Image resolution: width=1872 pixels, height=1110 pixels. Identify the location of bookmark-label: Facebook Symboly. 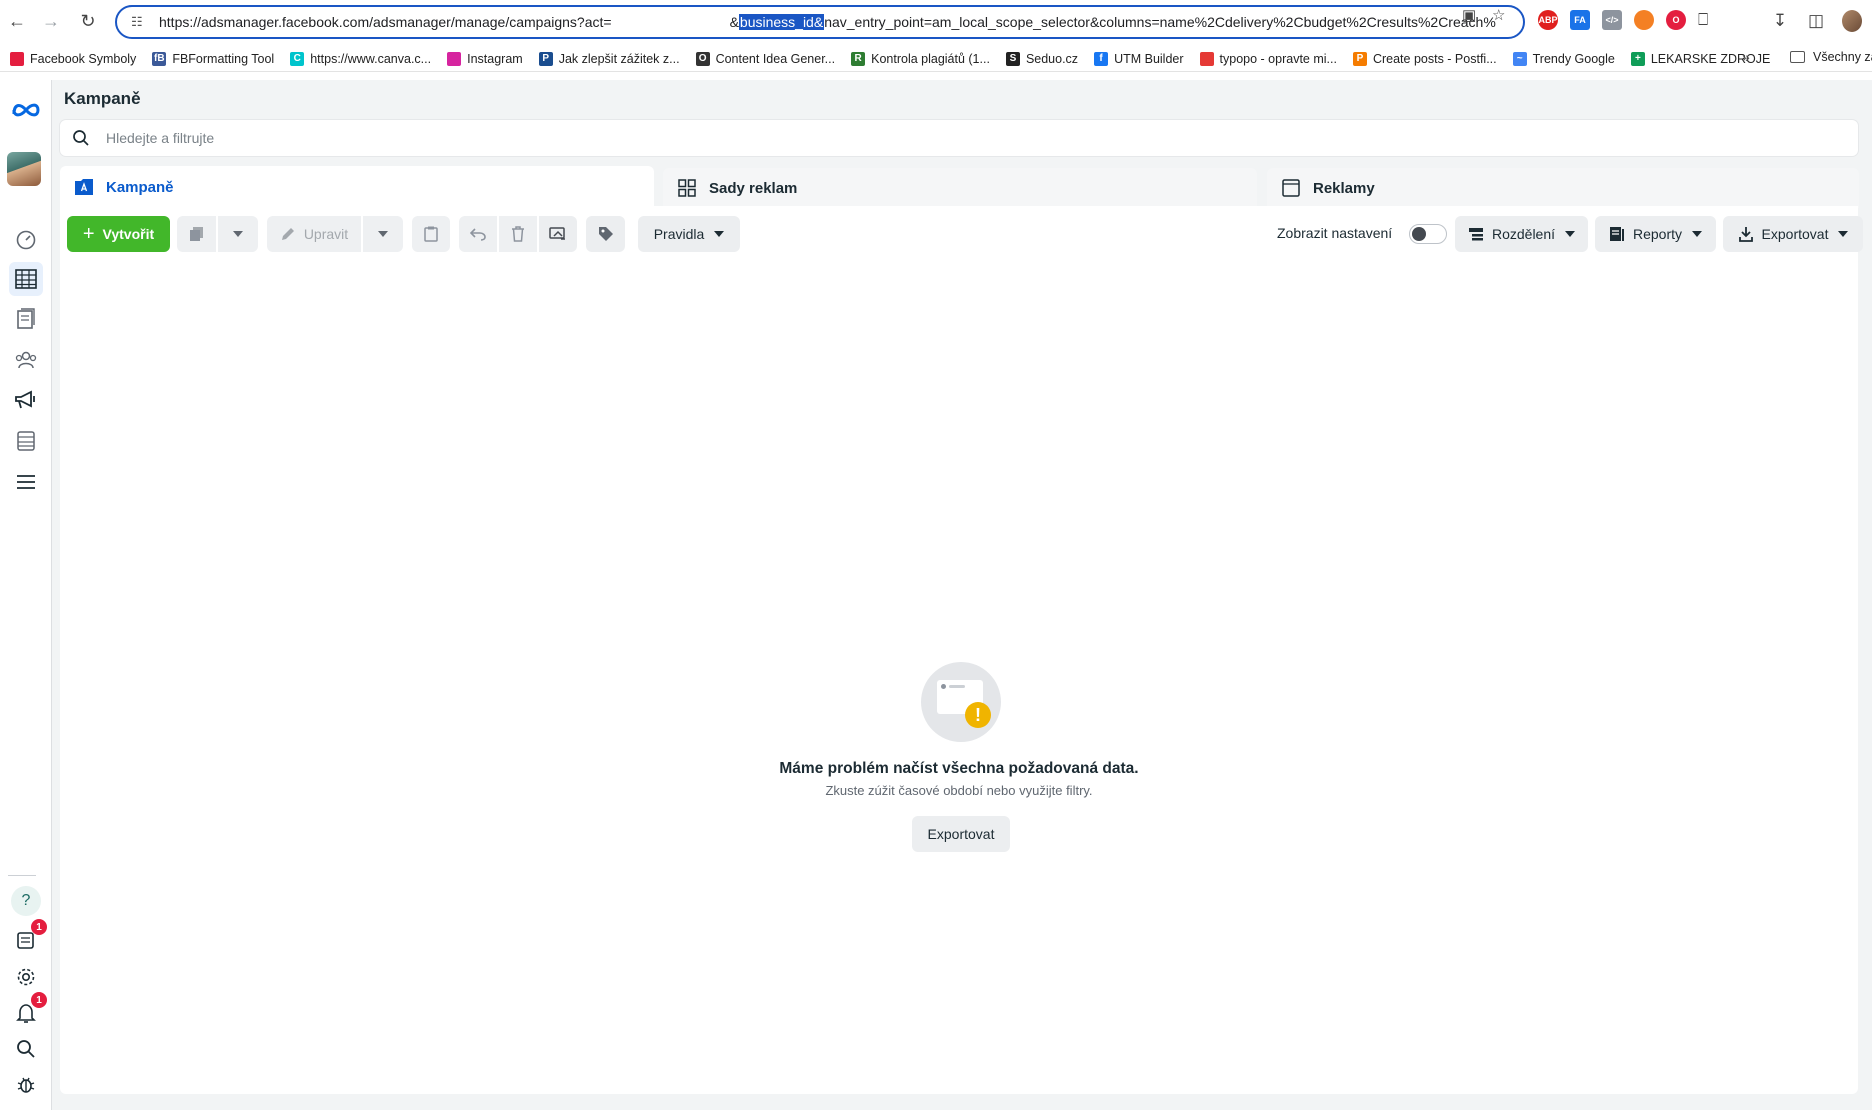
(83, 58).